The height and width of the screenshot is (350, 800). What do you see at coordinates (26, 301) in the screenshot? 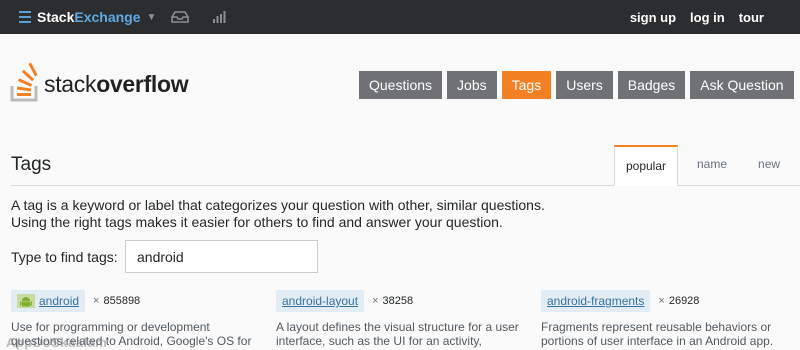
I see `android-robot-icon` at bounding box center [26, 301].